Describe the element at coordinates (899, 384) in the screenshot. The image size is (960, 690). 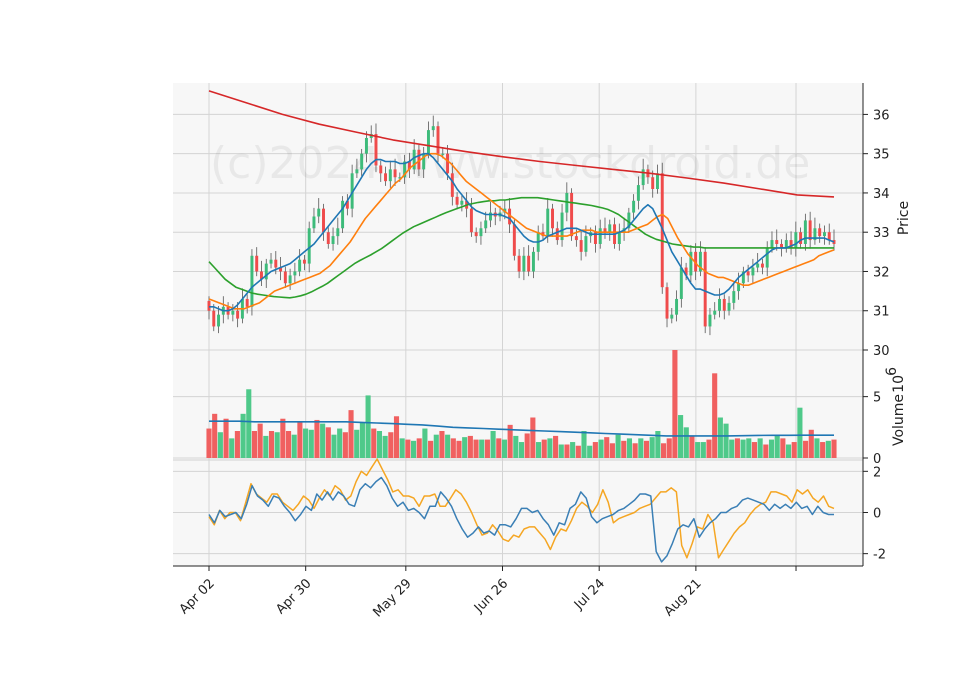
I see `volume-axis-exponent-base: 10` at that location.